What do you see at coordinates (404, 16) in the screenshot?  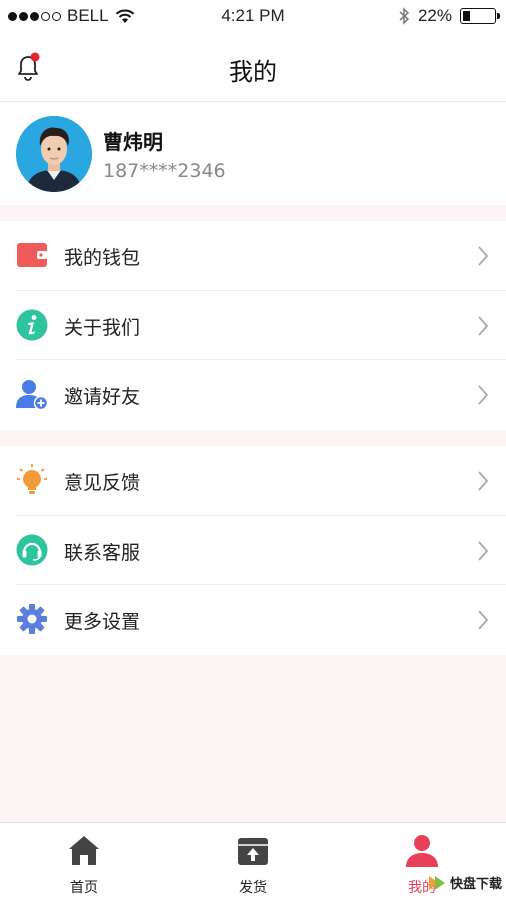 I see `bluetooth-icon` at bounding box center [404, 16].